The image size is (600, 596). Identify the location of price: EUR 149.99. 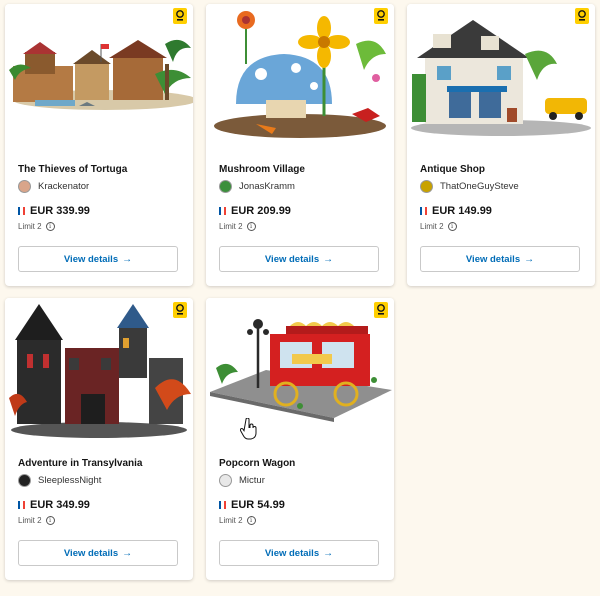
(462, 211).